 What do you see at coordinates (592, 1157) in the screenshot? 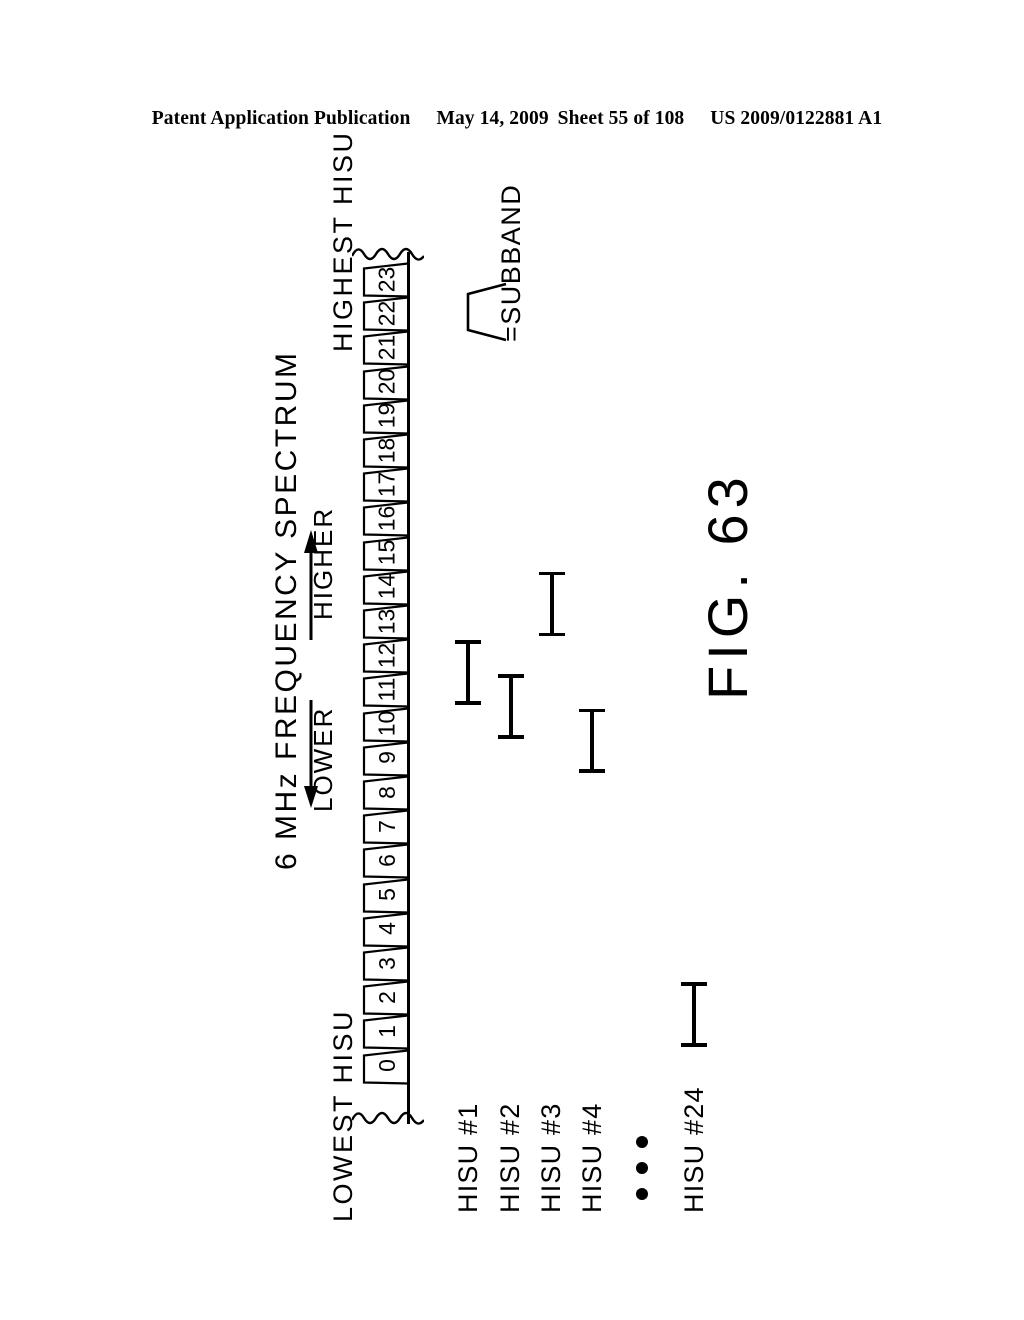
I see `hisu-row-label: HISU #4` at bounding box center [592, 1157].